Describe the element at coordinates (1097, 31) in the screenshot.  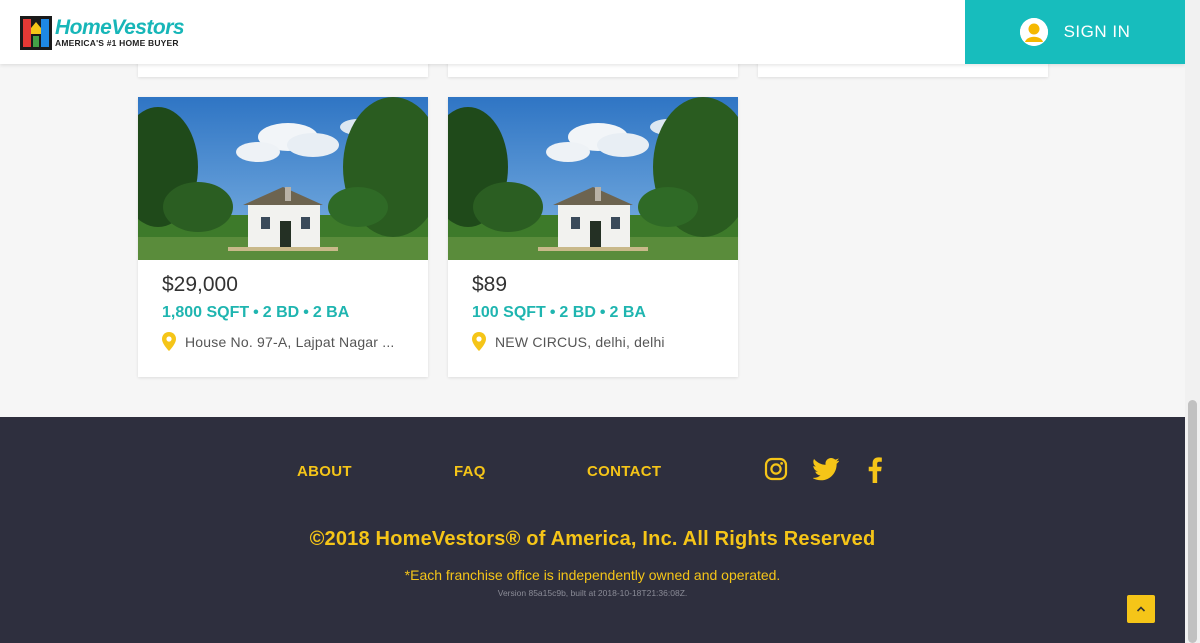
I see `sign-in-label: SIGN IN` at that location.